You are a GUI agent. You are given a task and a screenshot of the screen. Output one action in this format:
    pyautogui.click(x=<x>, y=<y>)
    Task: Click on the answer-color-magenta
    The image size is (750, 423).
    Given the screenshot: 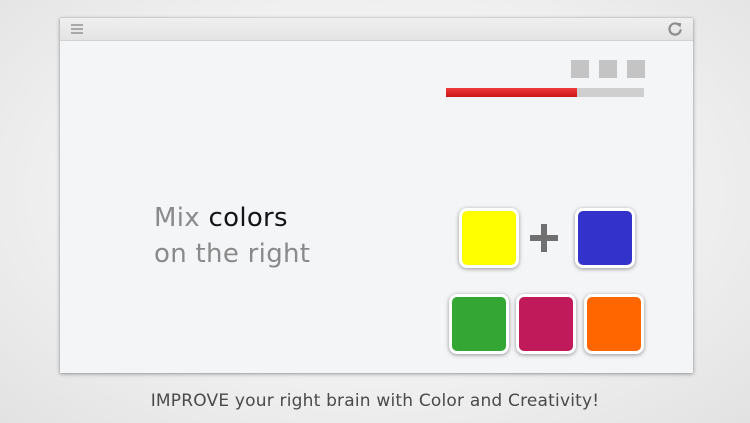 What is the action you would take?
    pyautogui.click(x=546, y=324)
    